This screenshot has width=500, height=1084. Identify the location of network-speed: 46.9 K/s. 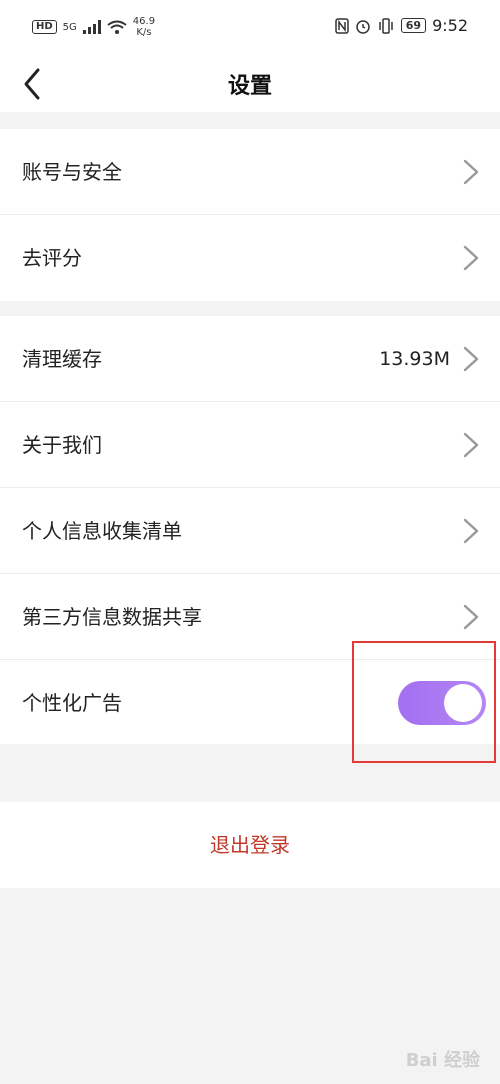
(144, 27).